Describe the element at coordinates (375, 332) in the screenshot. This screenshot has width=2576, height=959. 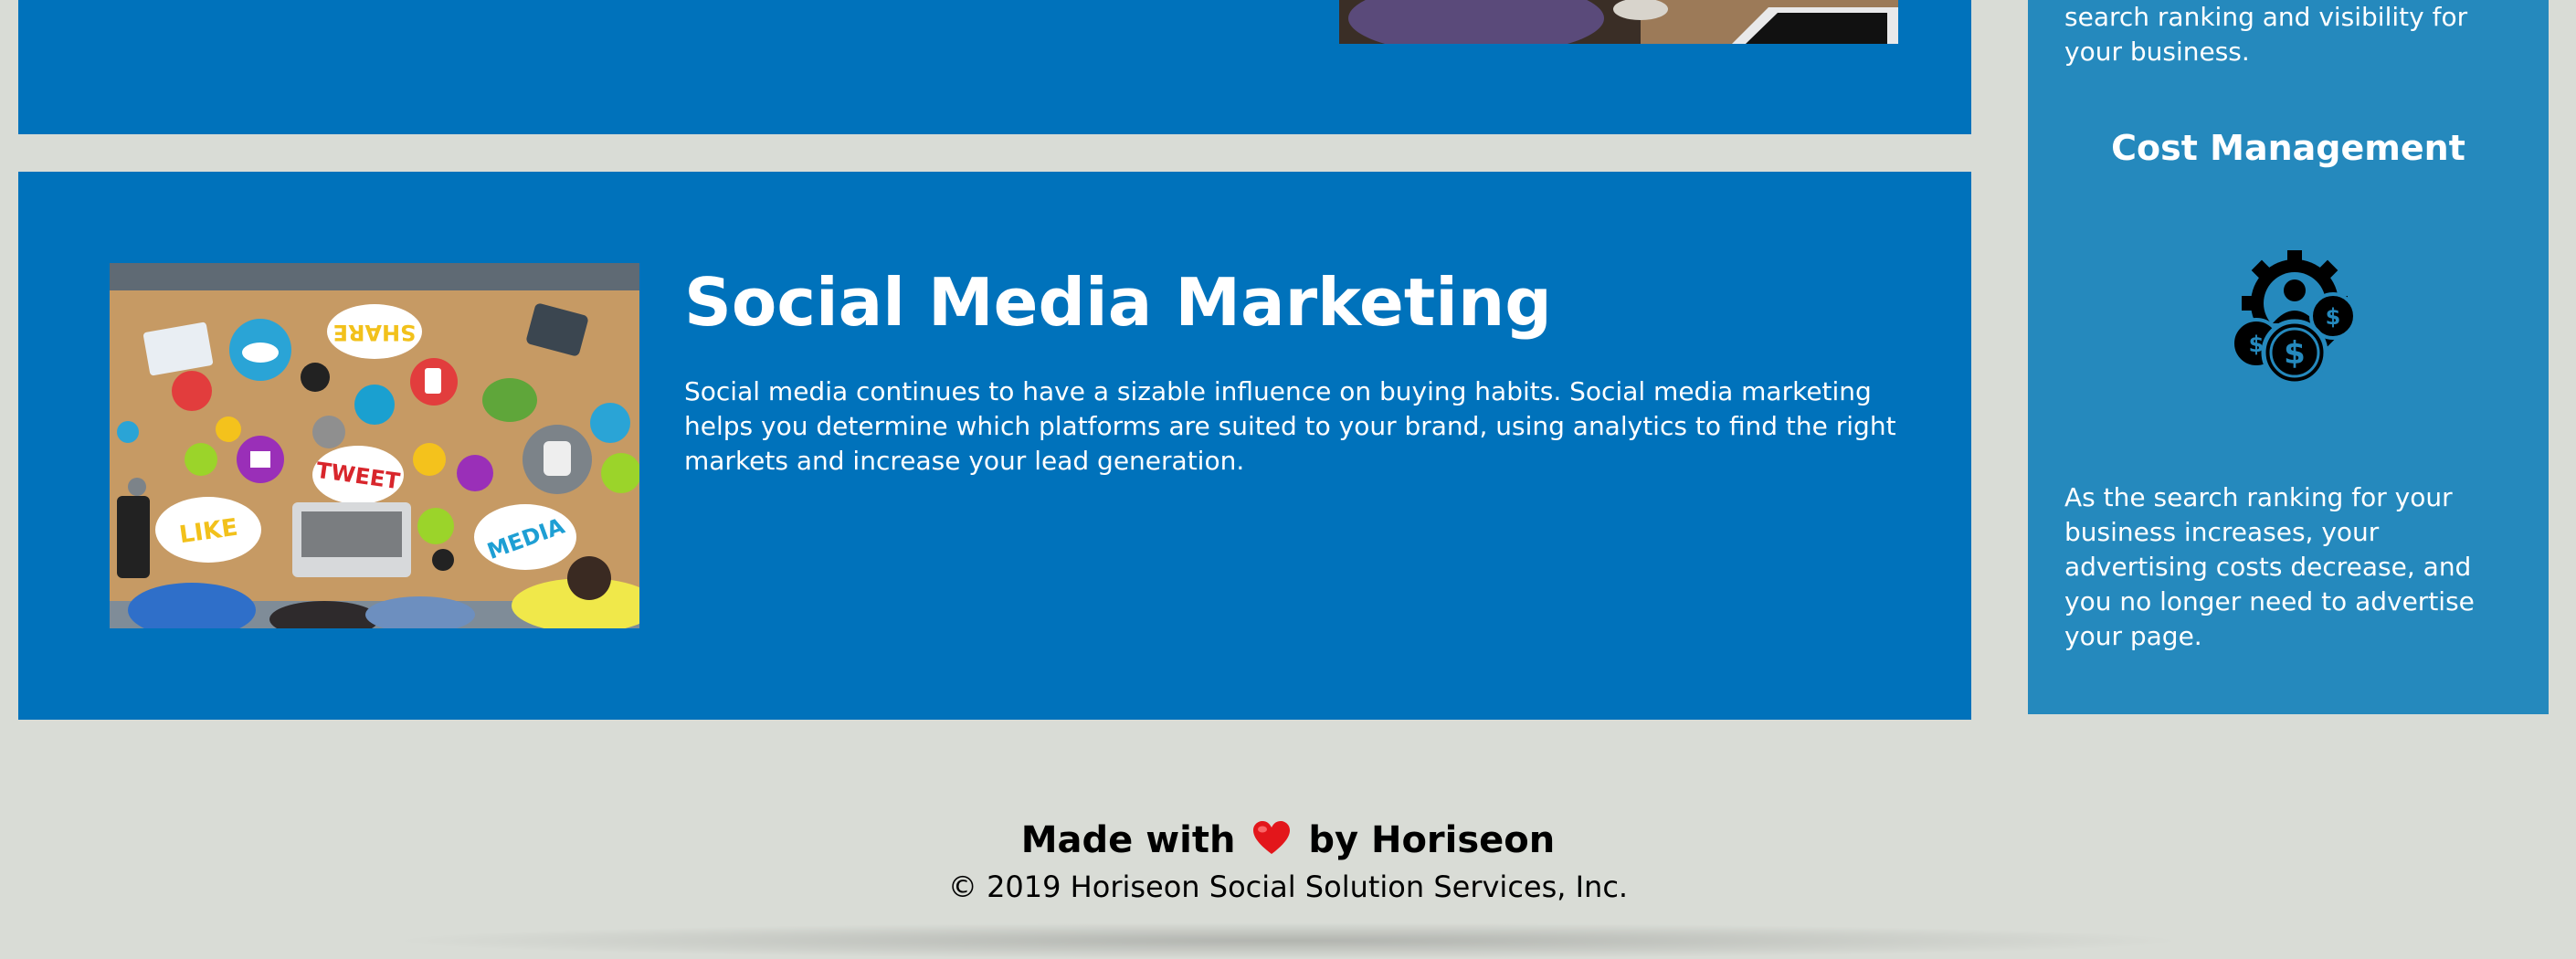
I see `svg-text: SHARE` at that location.